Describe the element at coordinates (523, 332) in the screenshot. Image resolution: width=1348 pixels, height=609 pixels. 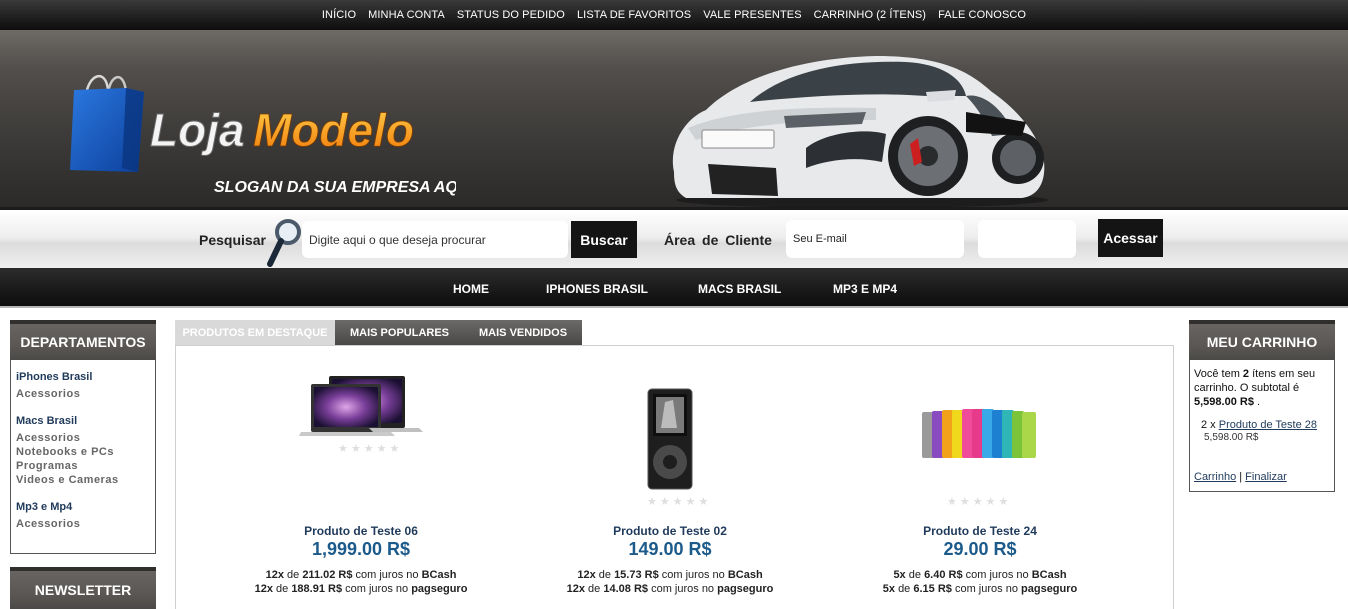
I see `tab-mais-vendidos: MAIS VENDIDOS` at that location.